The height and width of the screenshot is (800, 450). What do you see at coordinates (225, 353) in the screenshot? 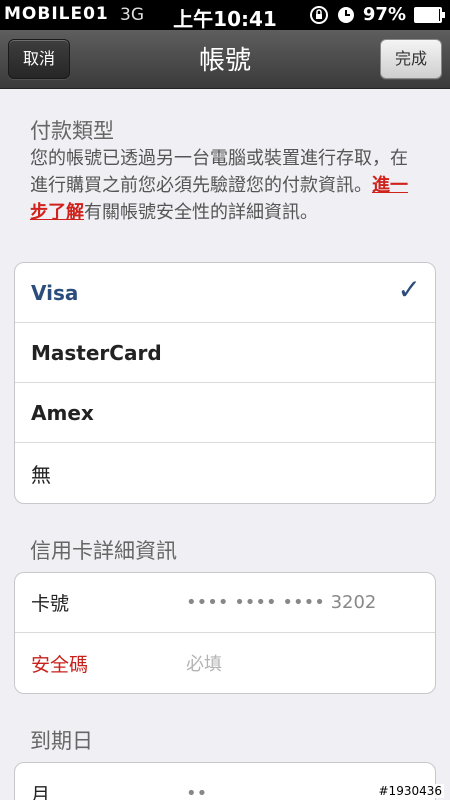
I see `payment-option-mastercard: MasterCard` at bounding box center [225, 353].